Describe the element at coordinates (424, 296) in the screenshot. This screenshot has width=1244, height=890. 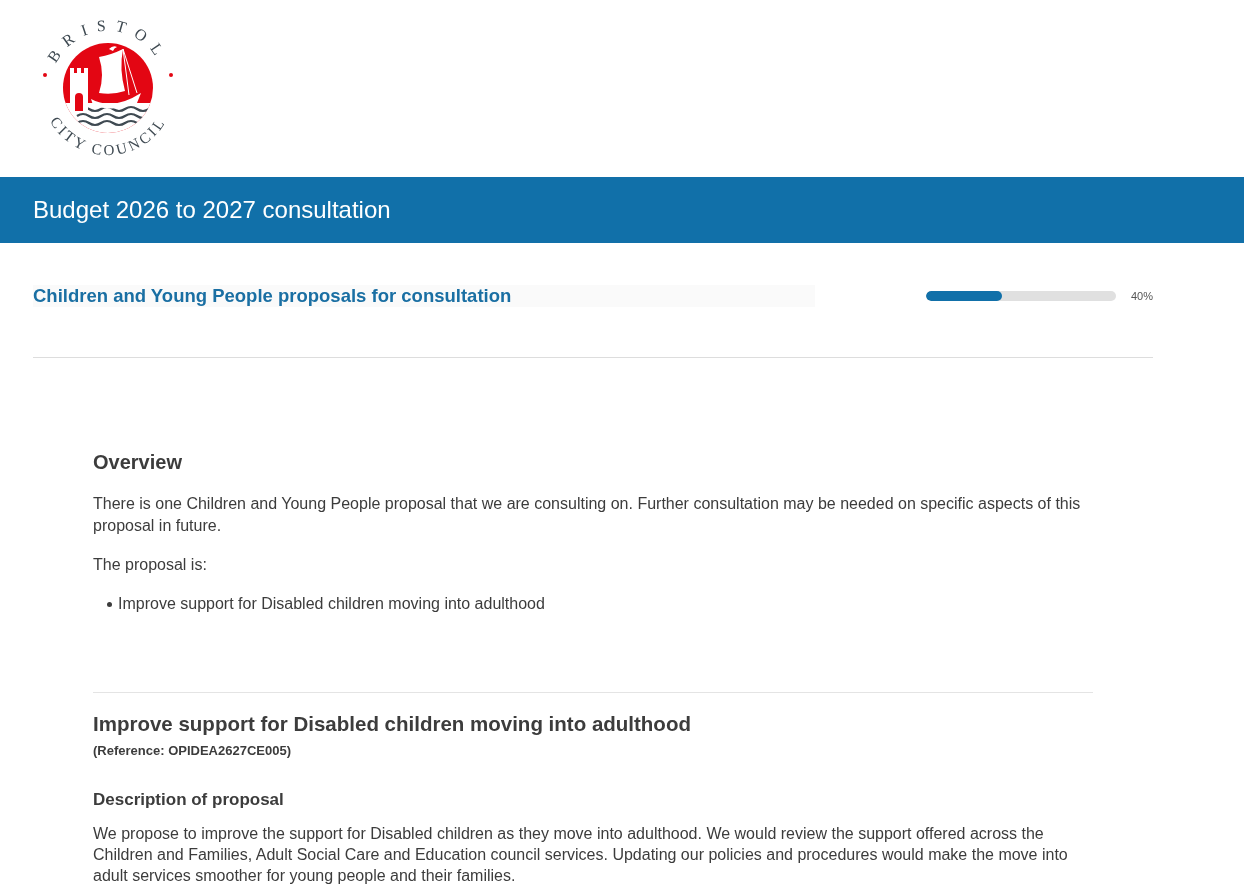
I see `section-title: Children and Young People proposals for consultation` at that location.